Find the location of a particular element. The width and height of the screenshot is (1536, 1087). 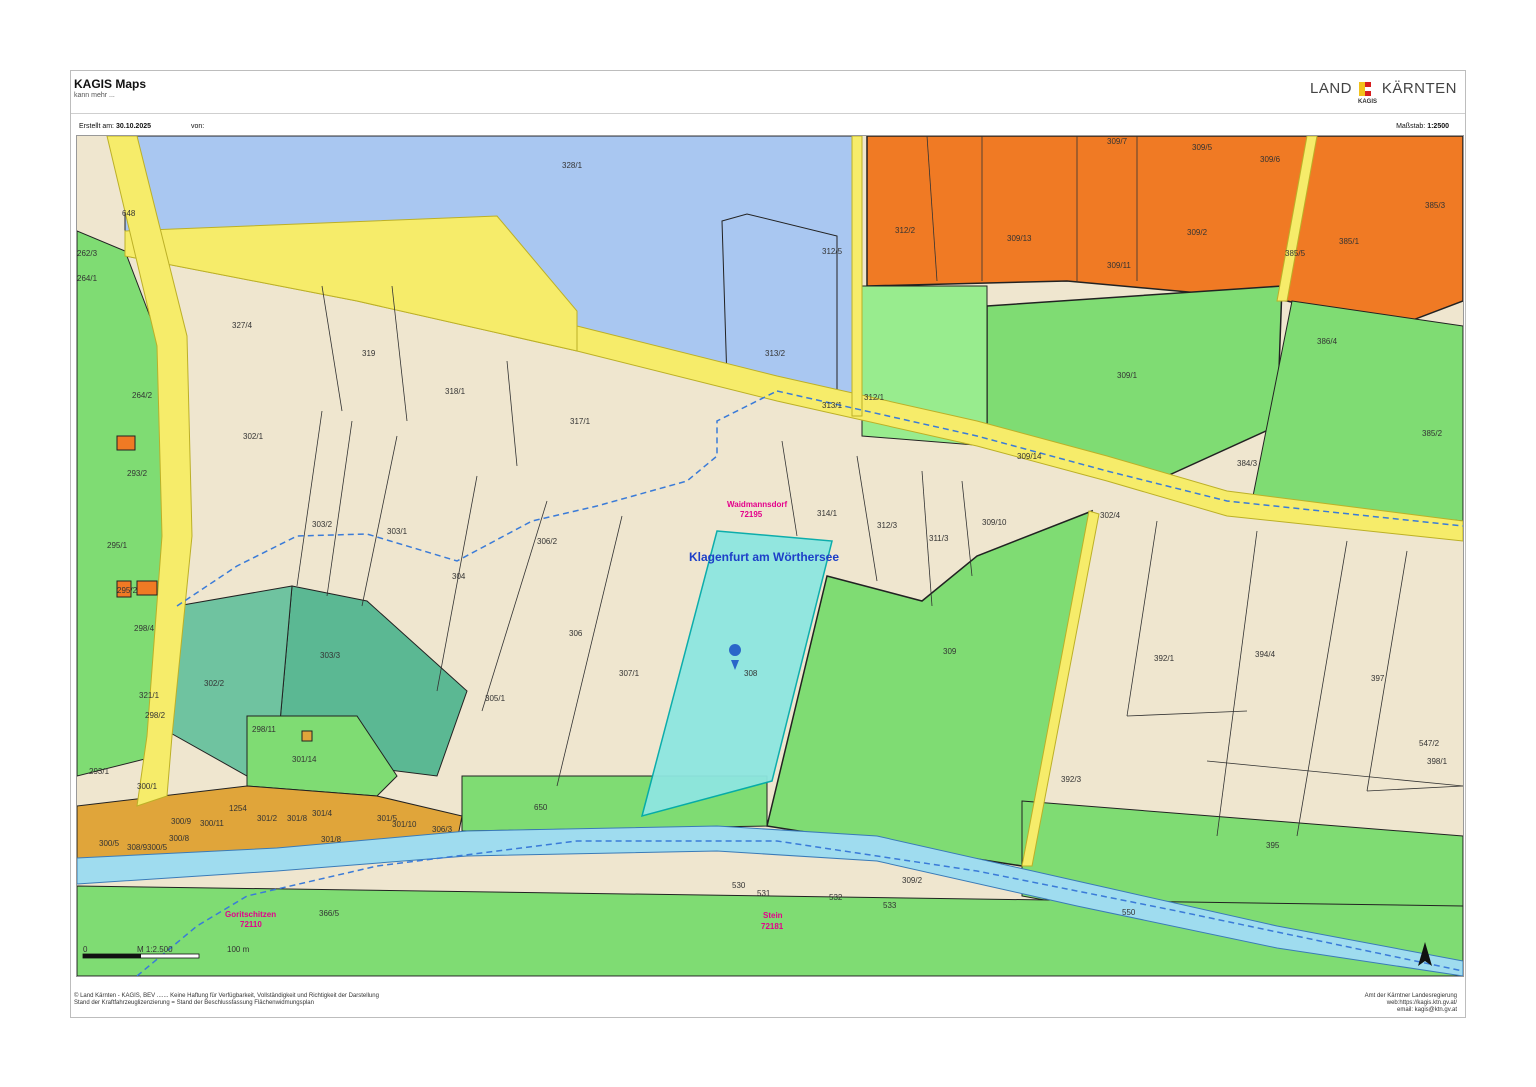

parcel-number: 302/1 is located at coordinates (253, 436).